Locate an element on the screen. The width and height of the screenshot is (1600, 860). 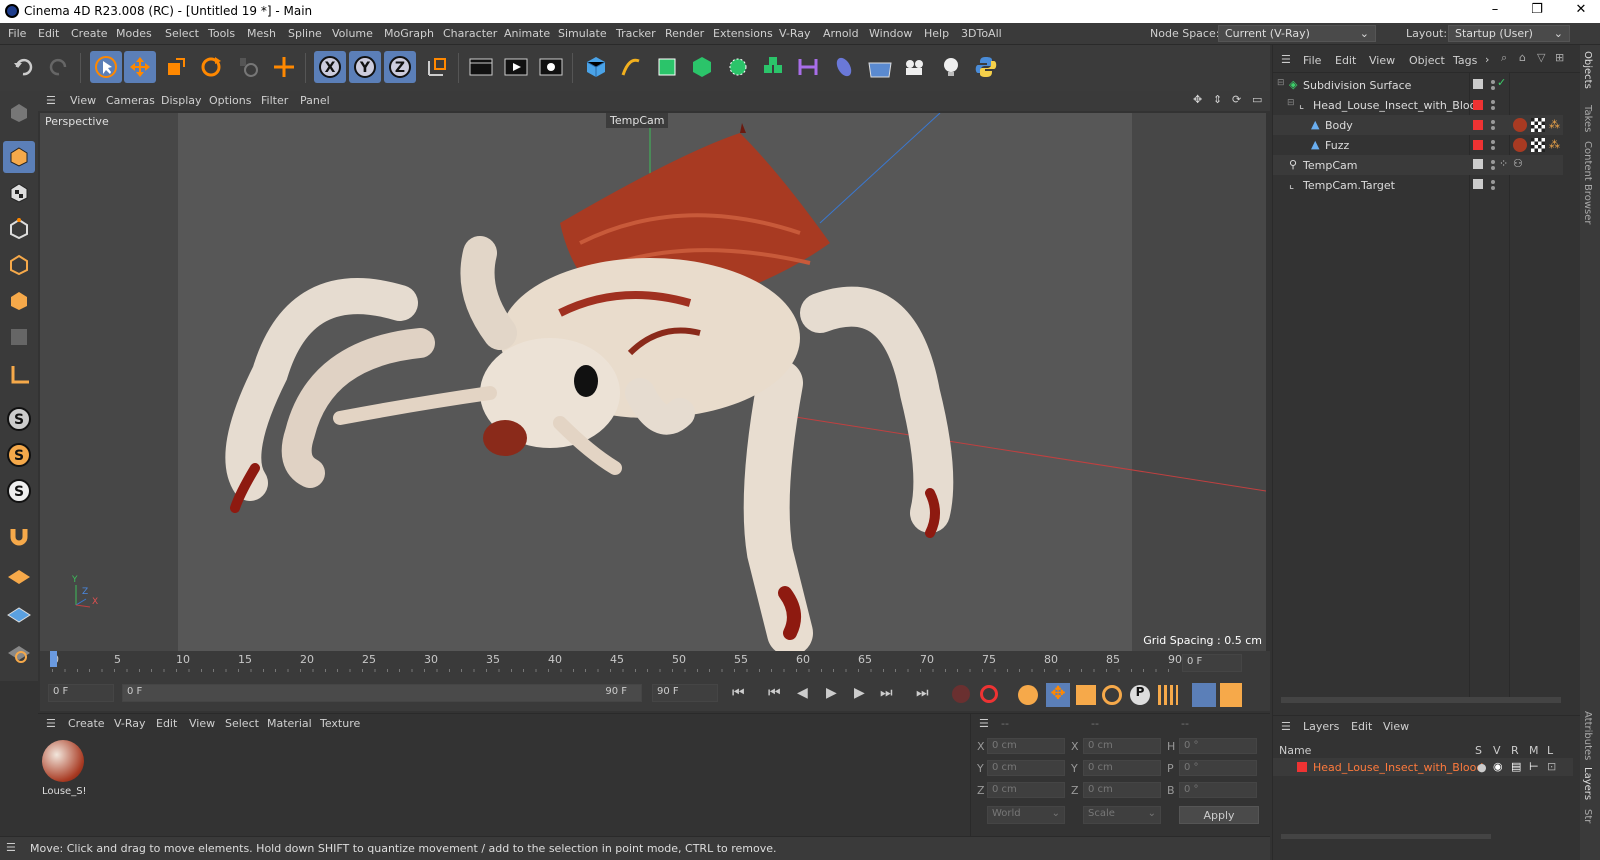
key-pla-icon is located at coordinates (1168, 695).